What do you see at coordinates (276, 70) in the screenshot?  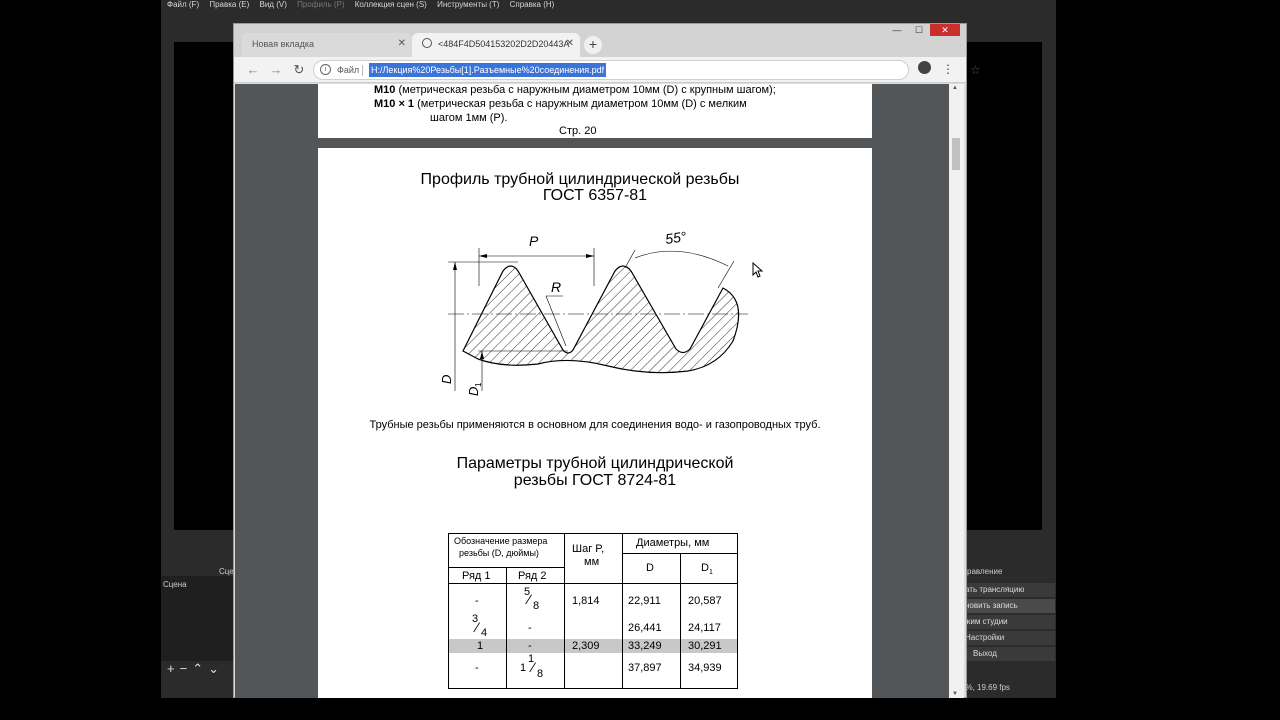 I see `forward-icon: →` at bounding box center [276, 70].